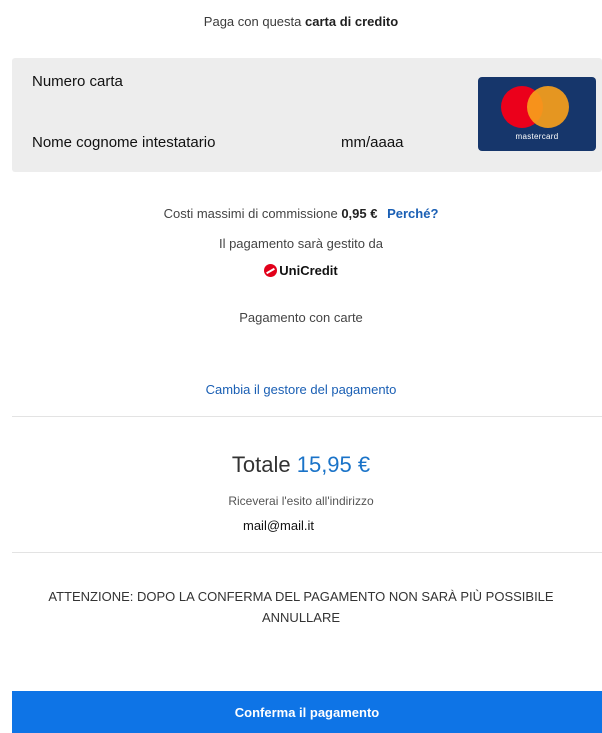 The width and height of the screenshot is (602, 733). Describe the element at coordinates (548, 107) in the screenshot. I see `mastercard-orange-circle` at that location.